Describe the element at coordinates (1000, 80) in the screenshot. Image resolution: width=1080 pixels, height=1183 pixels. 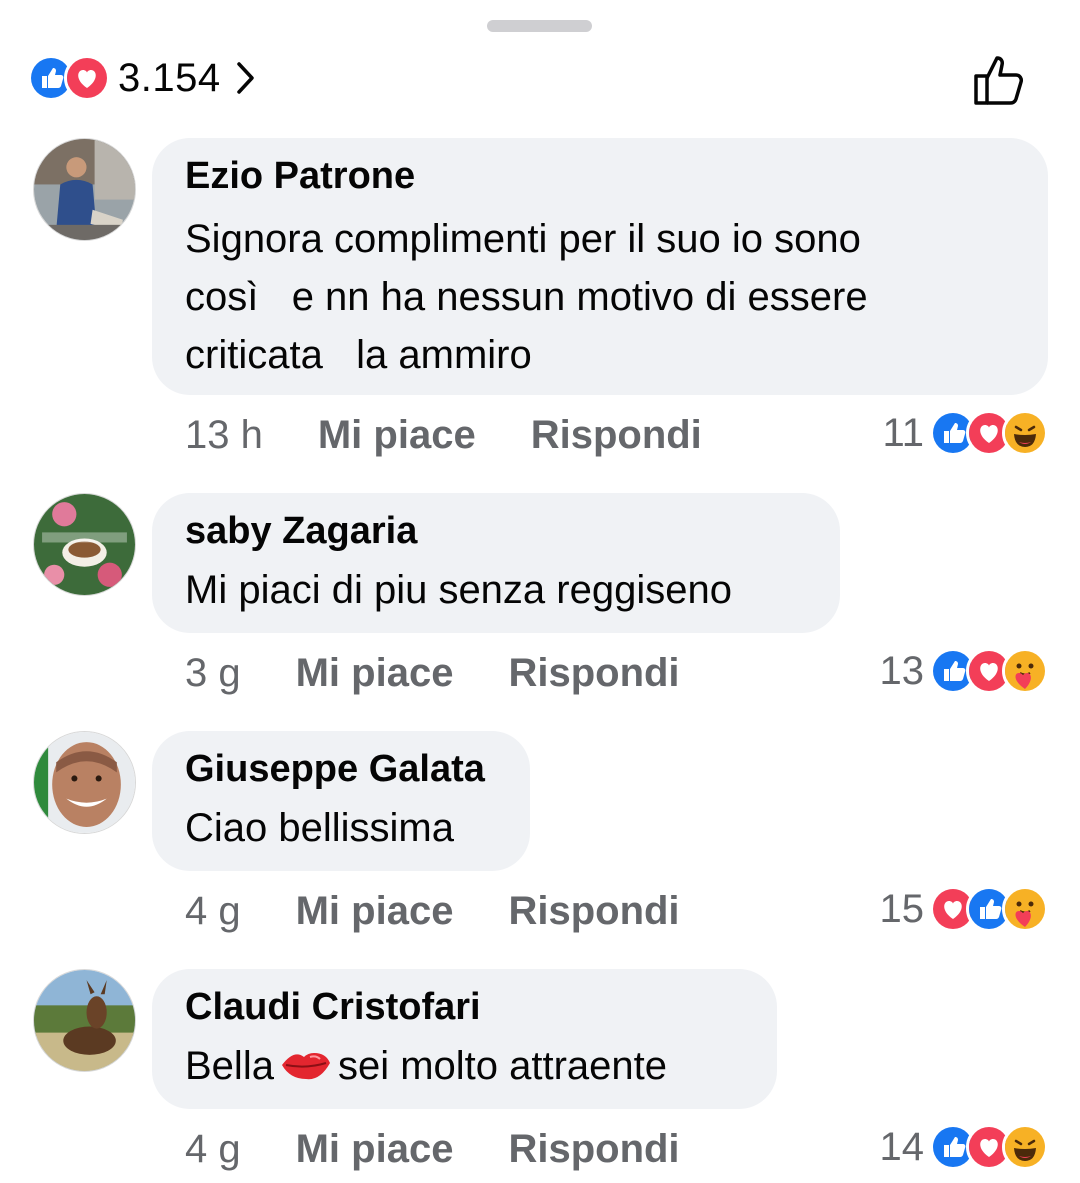
I see `thumbs-up-icon` at that location.